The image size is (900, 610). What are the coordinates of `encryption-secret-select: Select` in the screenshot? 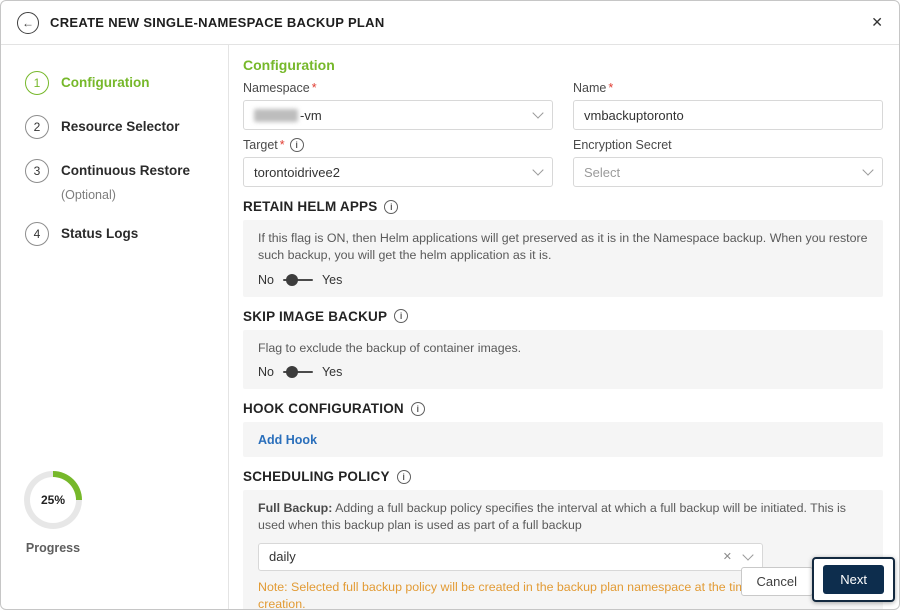 It's located at (728, 172).